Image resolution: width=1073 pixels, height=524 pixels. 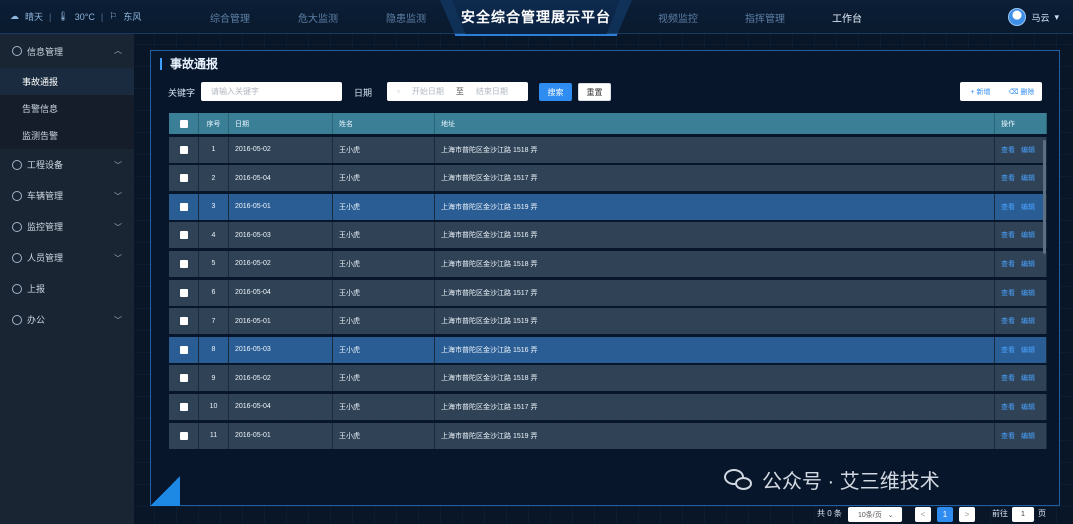 I want to click on date-separator: 至, so click(x=459, y=91).